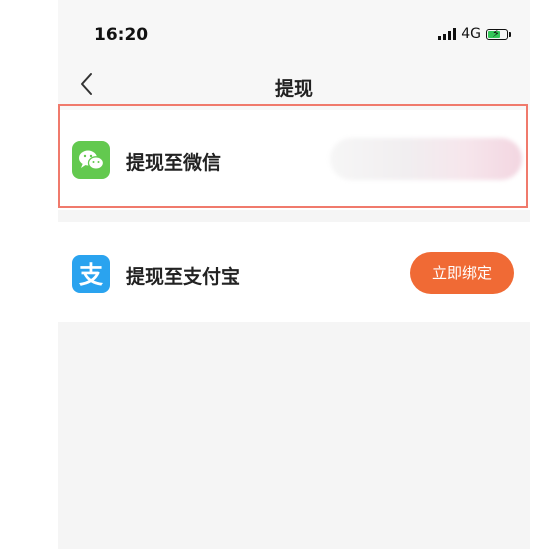  I want to click on alipay-option-label: 提现至支付宝, so click(183, 277).